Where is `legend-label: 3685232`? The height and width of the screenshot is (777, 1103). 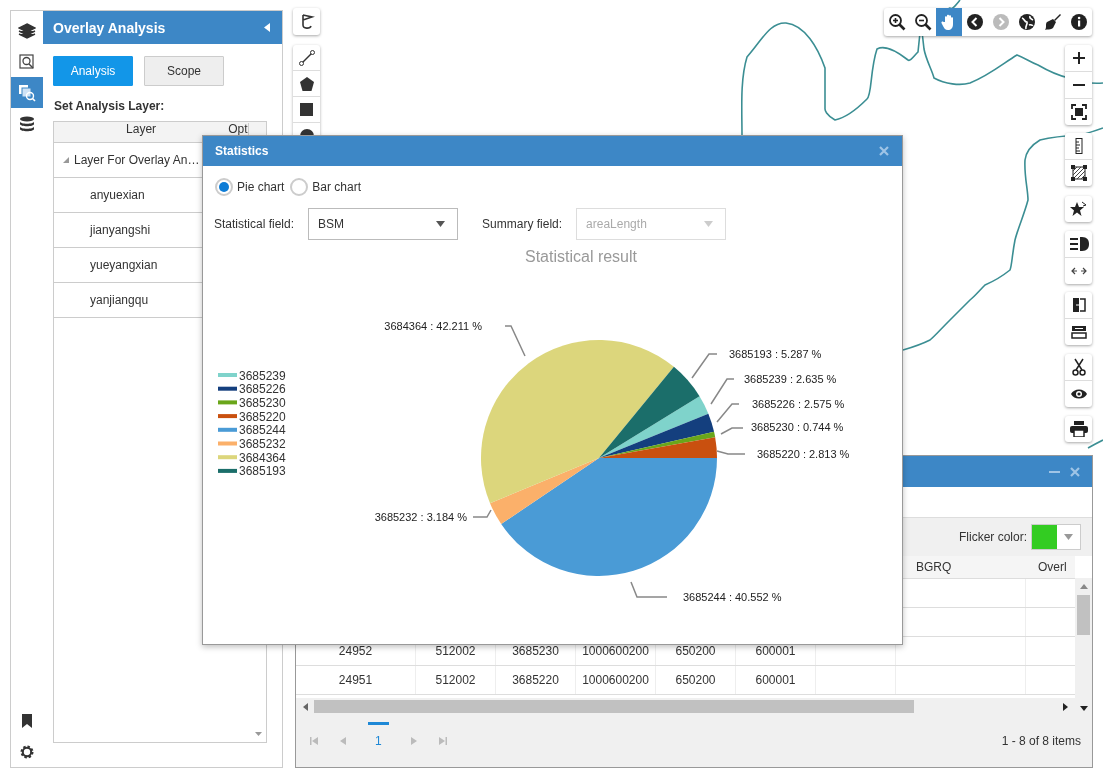 legend-label: 3685232 is located at coordinates (262, 444).